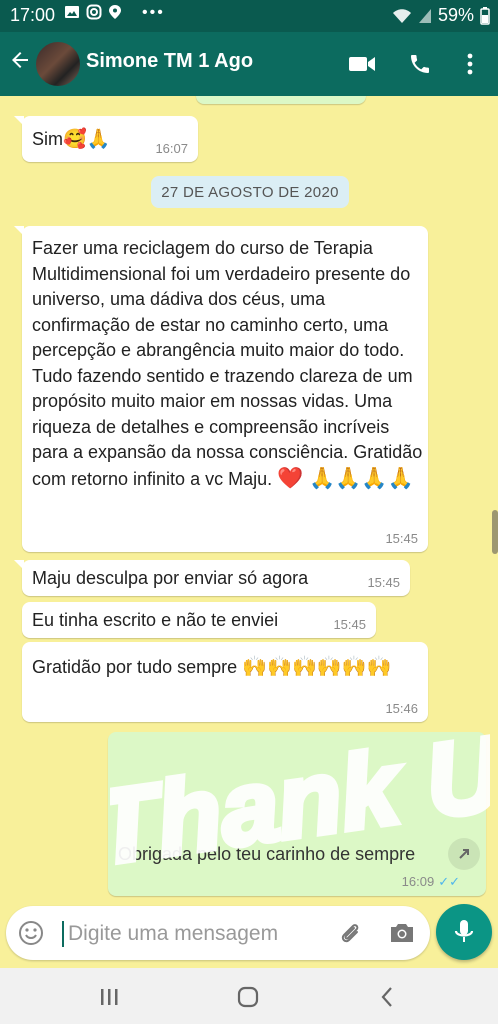 The image size is (498, 1024). What do you see at coordinates (387, 997) in the screenshot?
I see `back-nav-icon` at bounding box center [387, 997].